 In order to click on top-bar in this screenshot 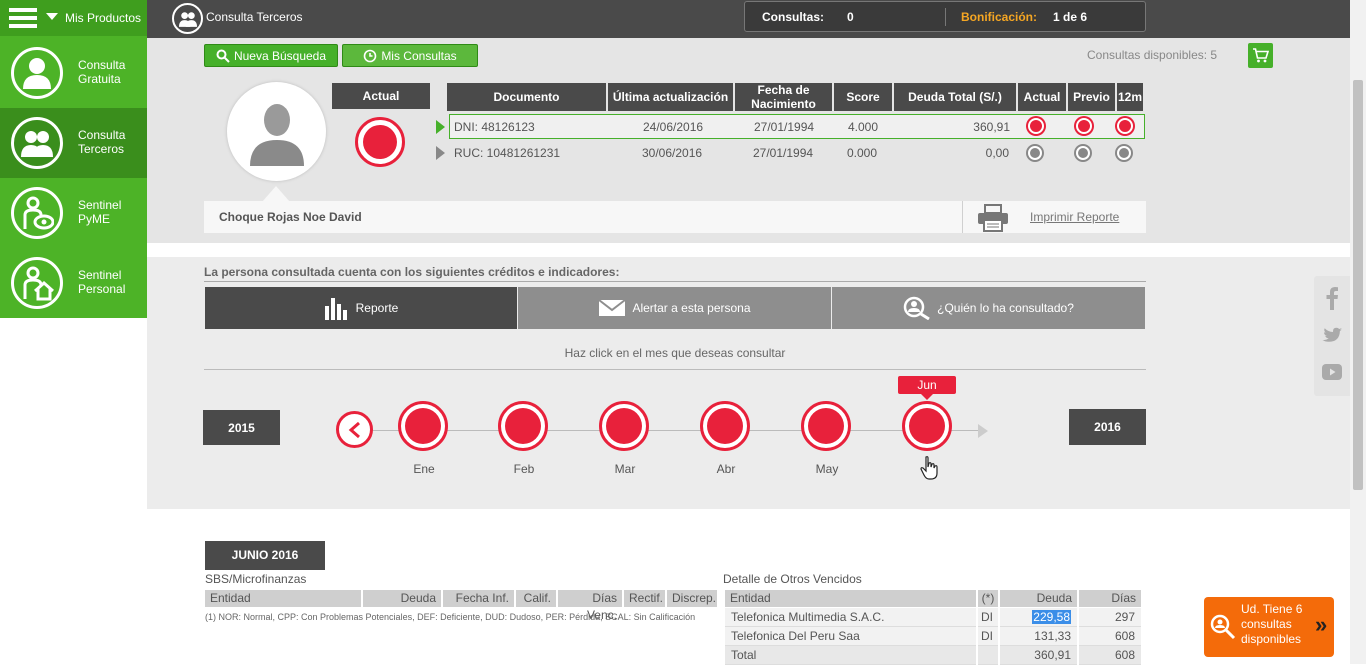, I will do `click(683, 19)`.